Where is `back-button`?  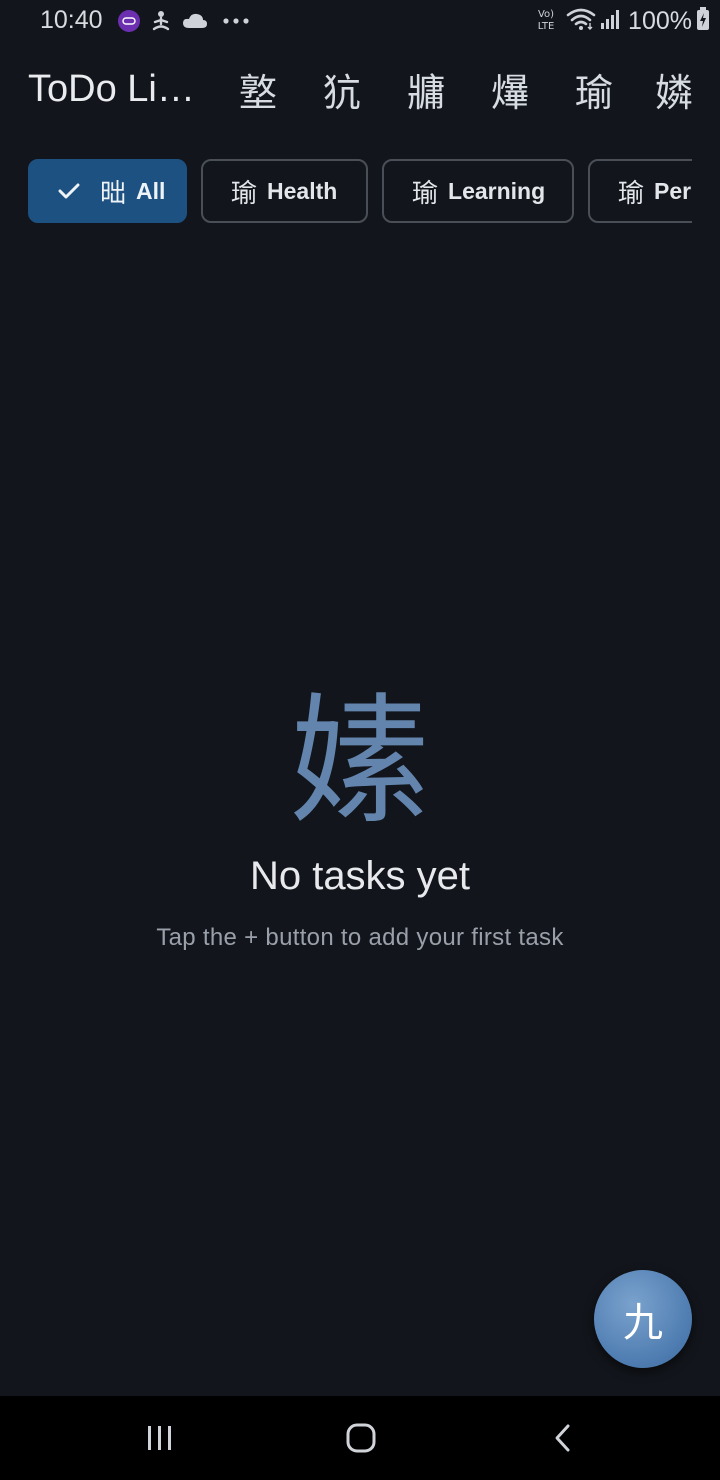
back-button is located at coordinates (563, 1438).